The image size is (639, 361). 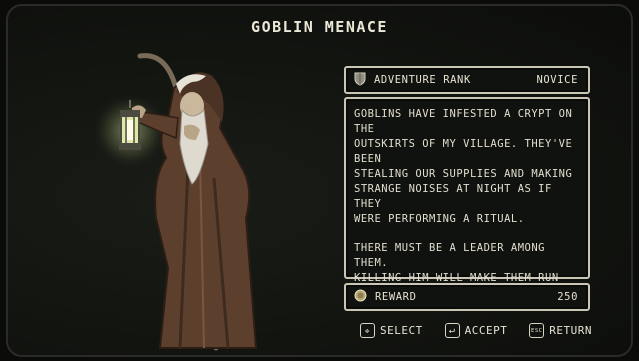 I want to click on adventure-rank-panel: ADVENTURE RANK NOVICE, so click(x=467, y=80).